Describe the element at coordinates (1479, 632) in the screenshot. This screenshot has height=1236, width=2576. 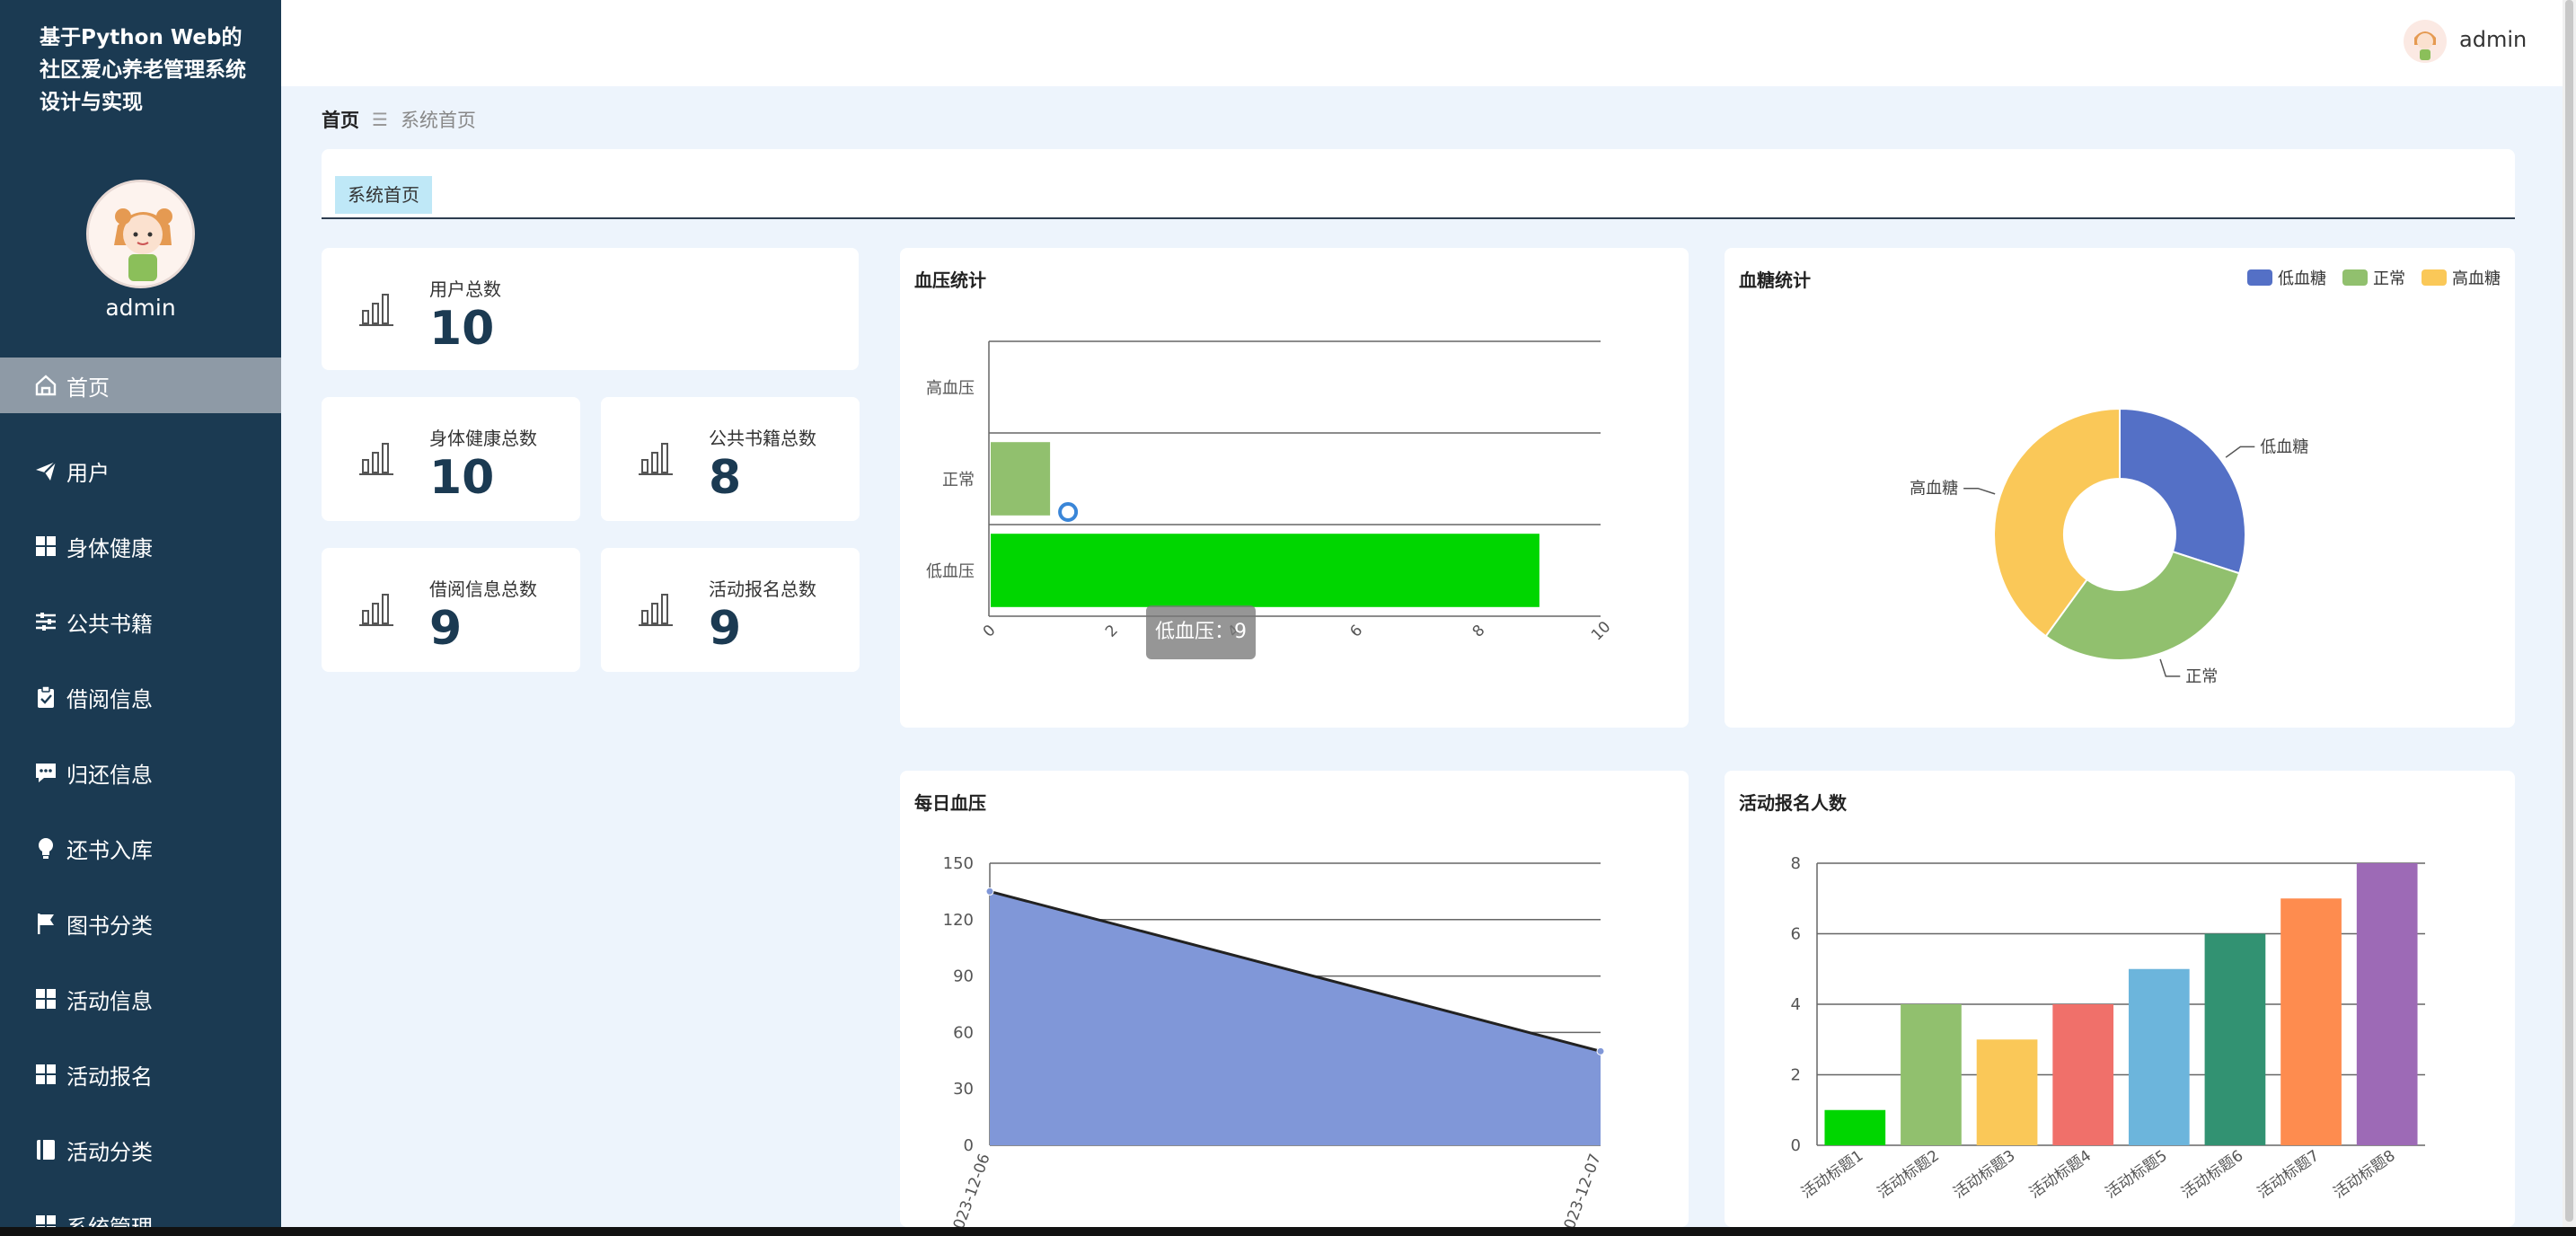
I see `x-tick-label: 8` at that location.